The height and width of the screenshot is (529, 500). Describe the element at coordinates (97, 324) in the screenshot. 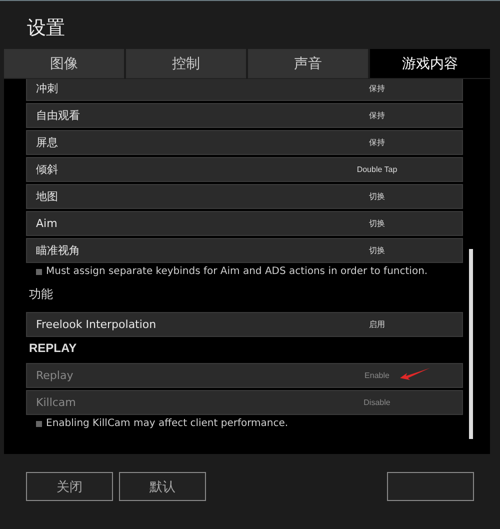

I see `setting-label: Freelook Interpolation` at that location.